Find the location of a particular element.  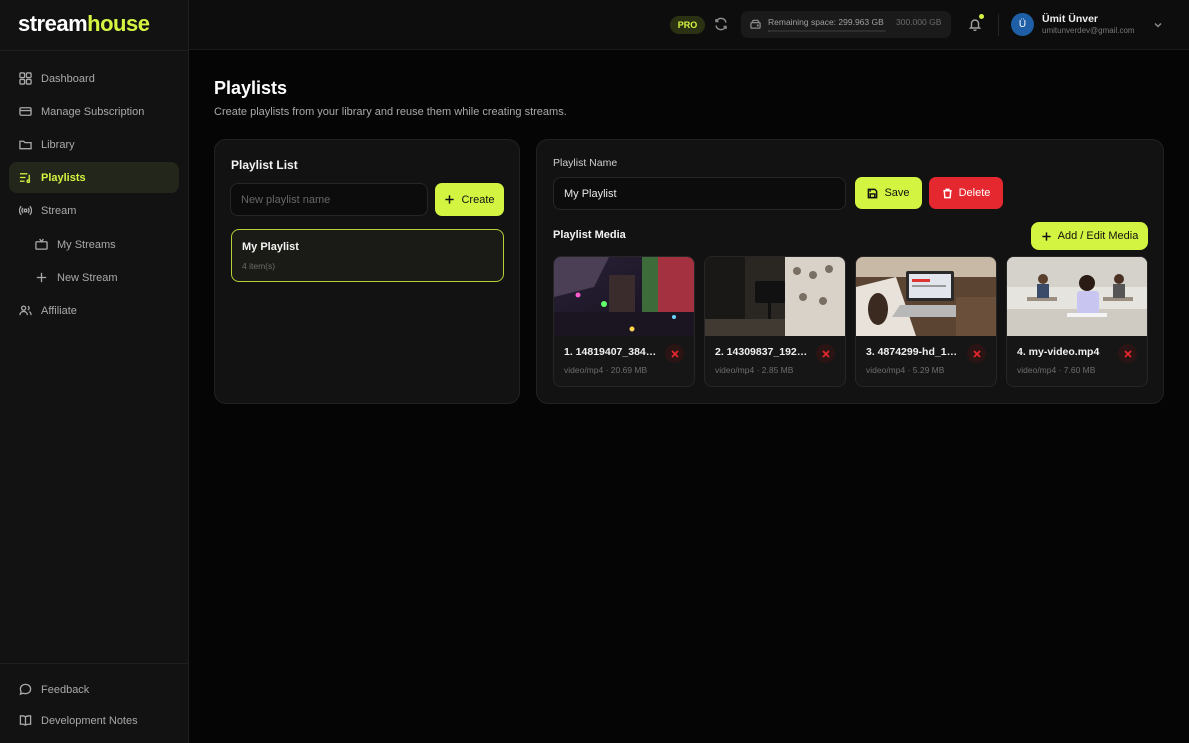

book-icon is located at coordinates (25, 720).